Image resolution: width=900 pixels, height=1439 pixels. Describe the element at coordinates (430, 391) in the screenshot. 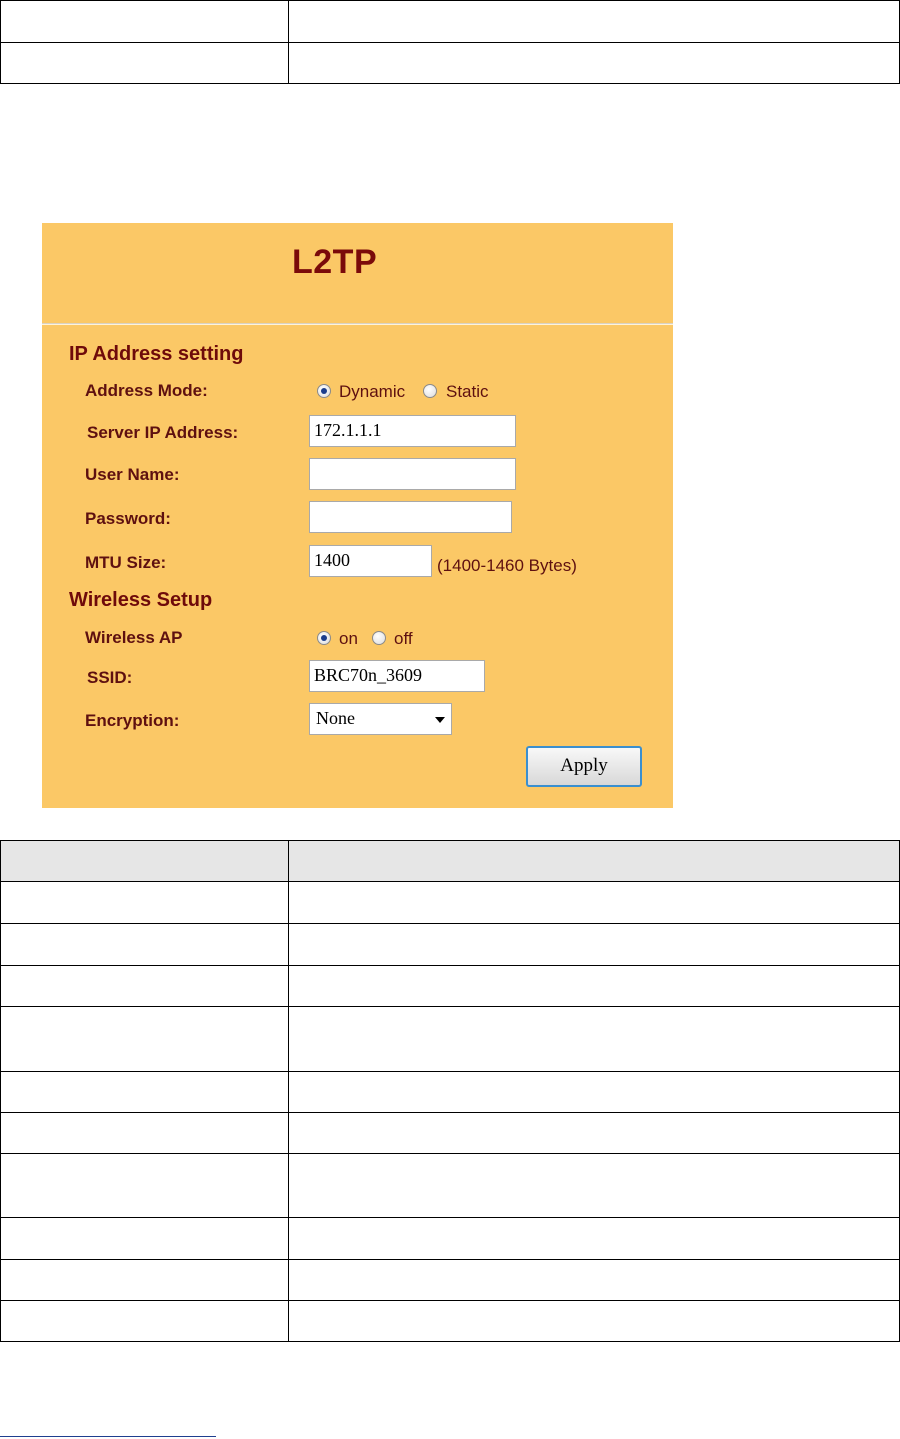

I see `address-mode-static-radio` at that location.